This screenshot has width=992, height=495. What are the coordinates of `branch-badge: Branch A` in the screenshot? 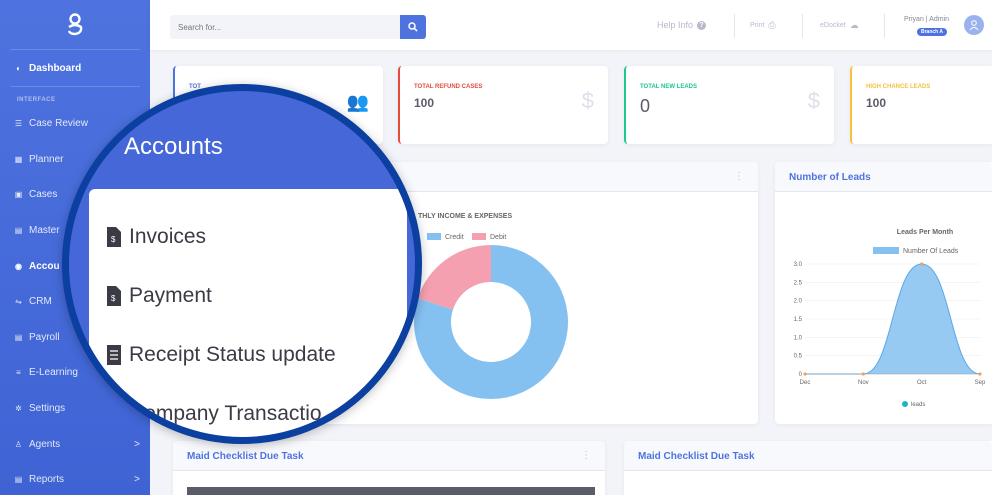 It's located at (932, 32).